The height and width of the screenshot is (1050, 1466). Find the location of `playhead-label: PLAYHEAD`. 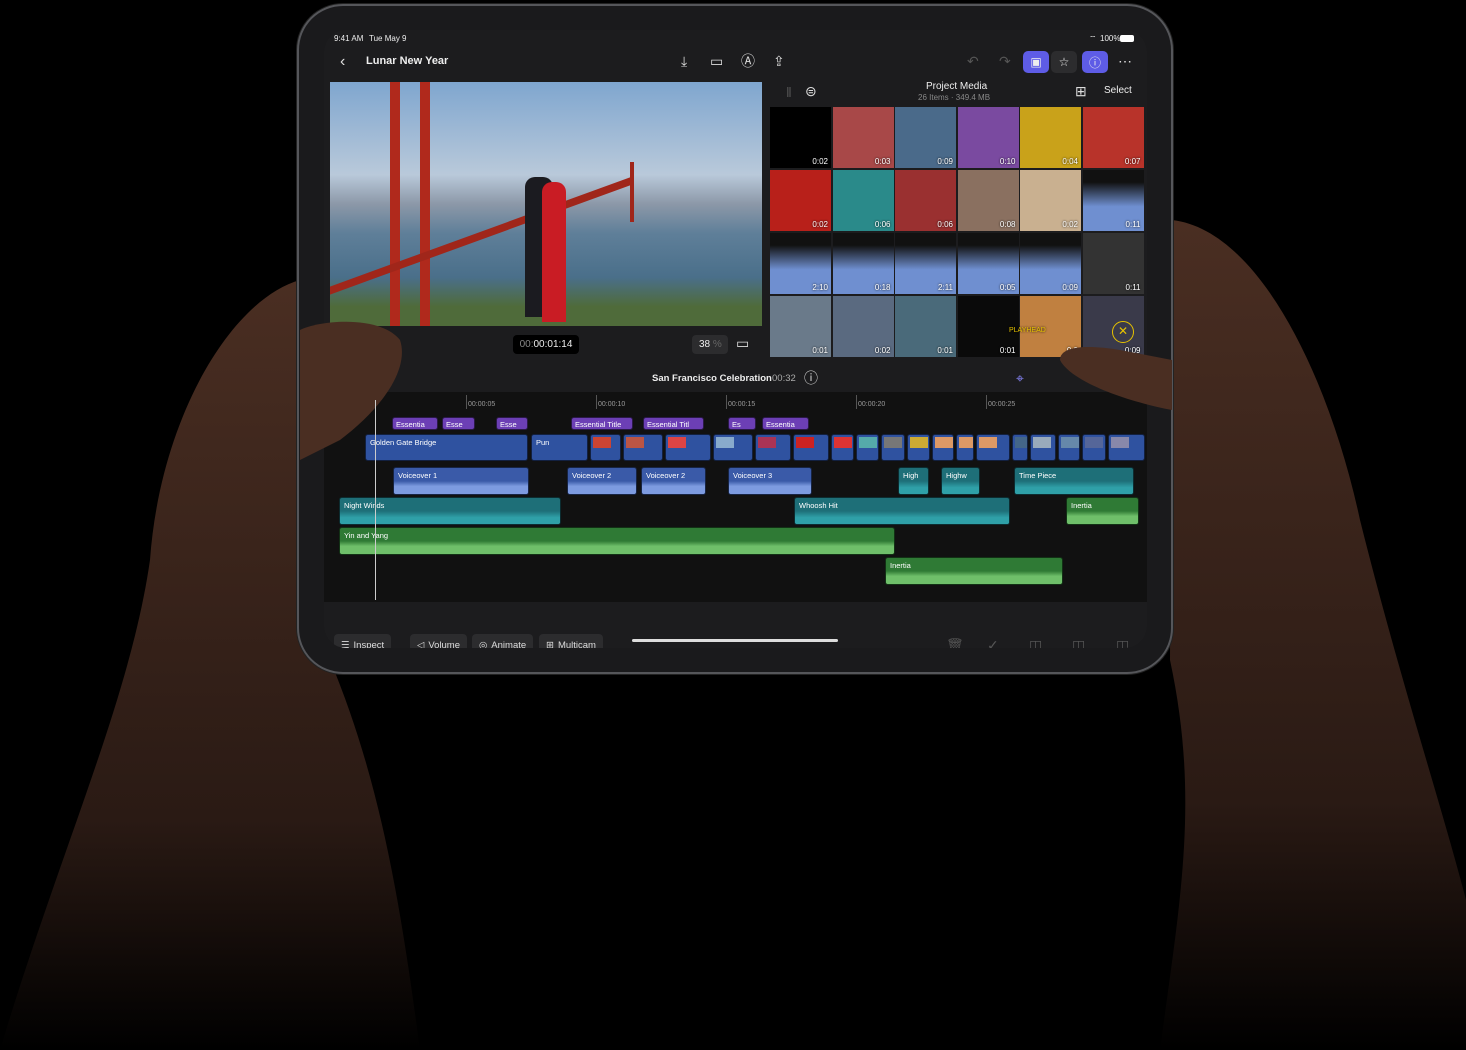

playhead-label: PLAYHEAD is located at coordinates (1027, 330).